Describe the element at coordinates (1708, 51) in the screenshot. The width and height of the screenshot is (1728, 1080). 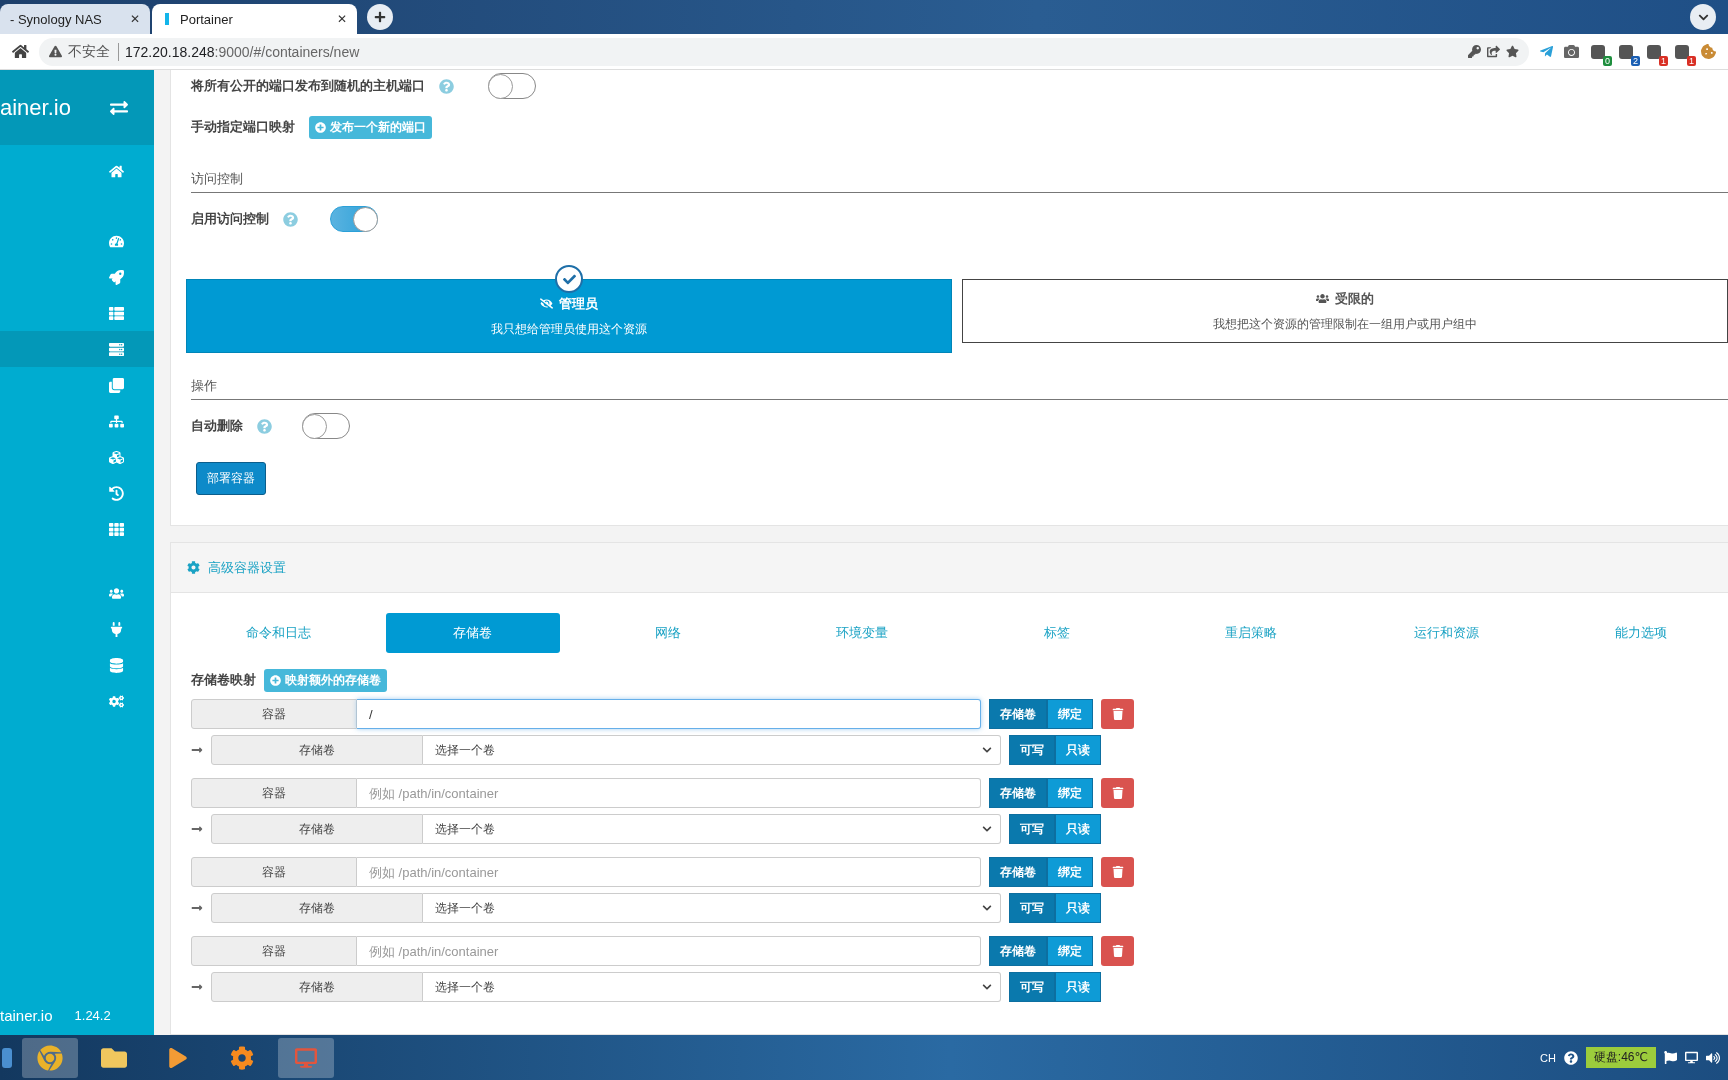
I see `cookie-icon` at that location.